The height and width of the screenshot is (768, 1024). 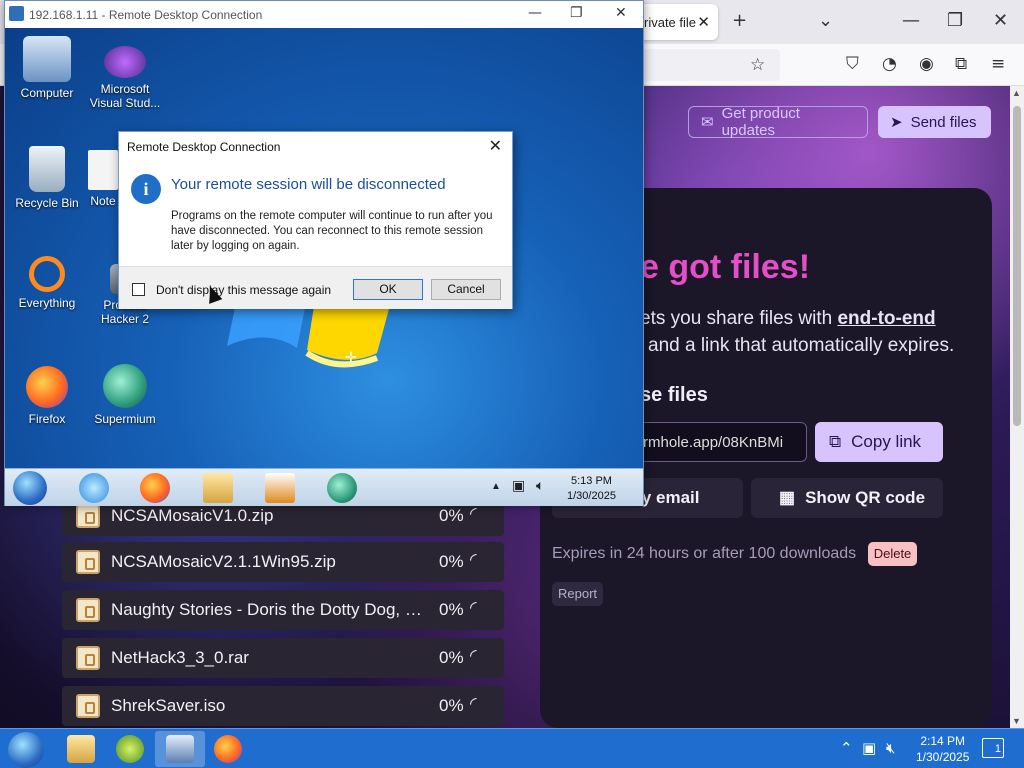 What do you see at coordinates (955, 20) in the screenshot?
I see `maximize-button: ❐` at bounding box center [955, 20].